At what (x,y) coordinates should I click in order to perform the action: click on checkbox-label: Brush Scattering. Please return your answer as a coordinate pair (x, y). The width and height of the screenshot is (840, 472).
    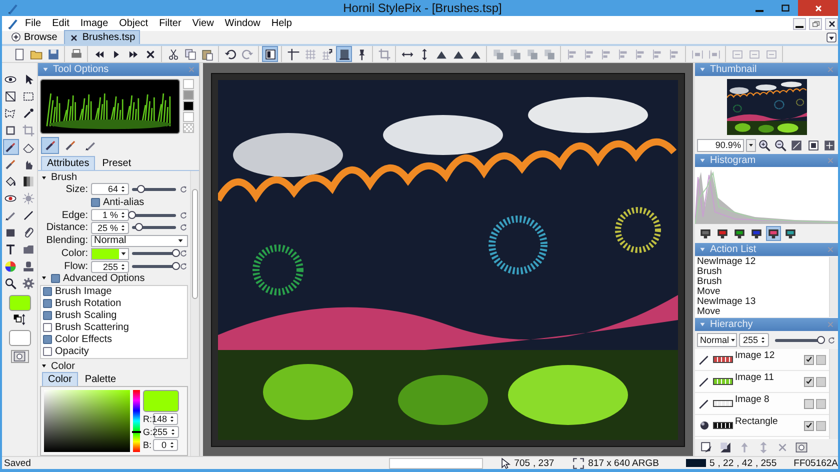
    Looking at the image, I should click on (92, 328).